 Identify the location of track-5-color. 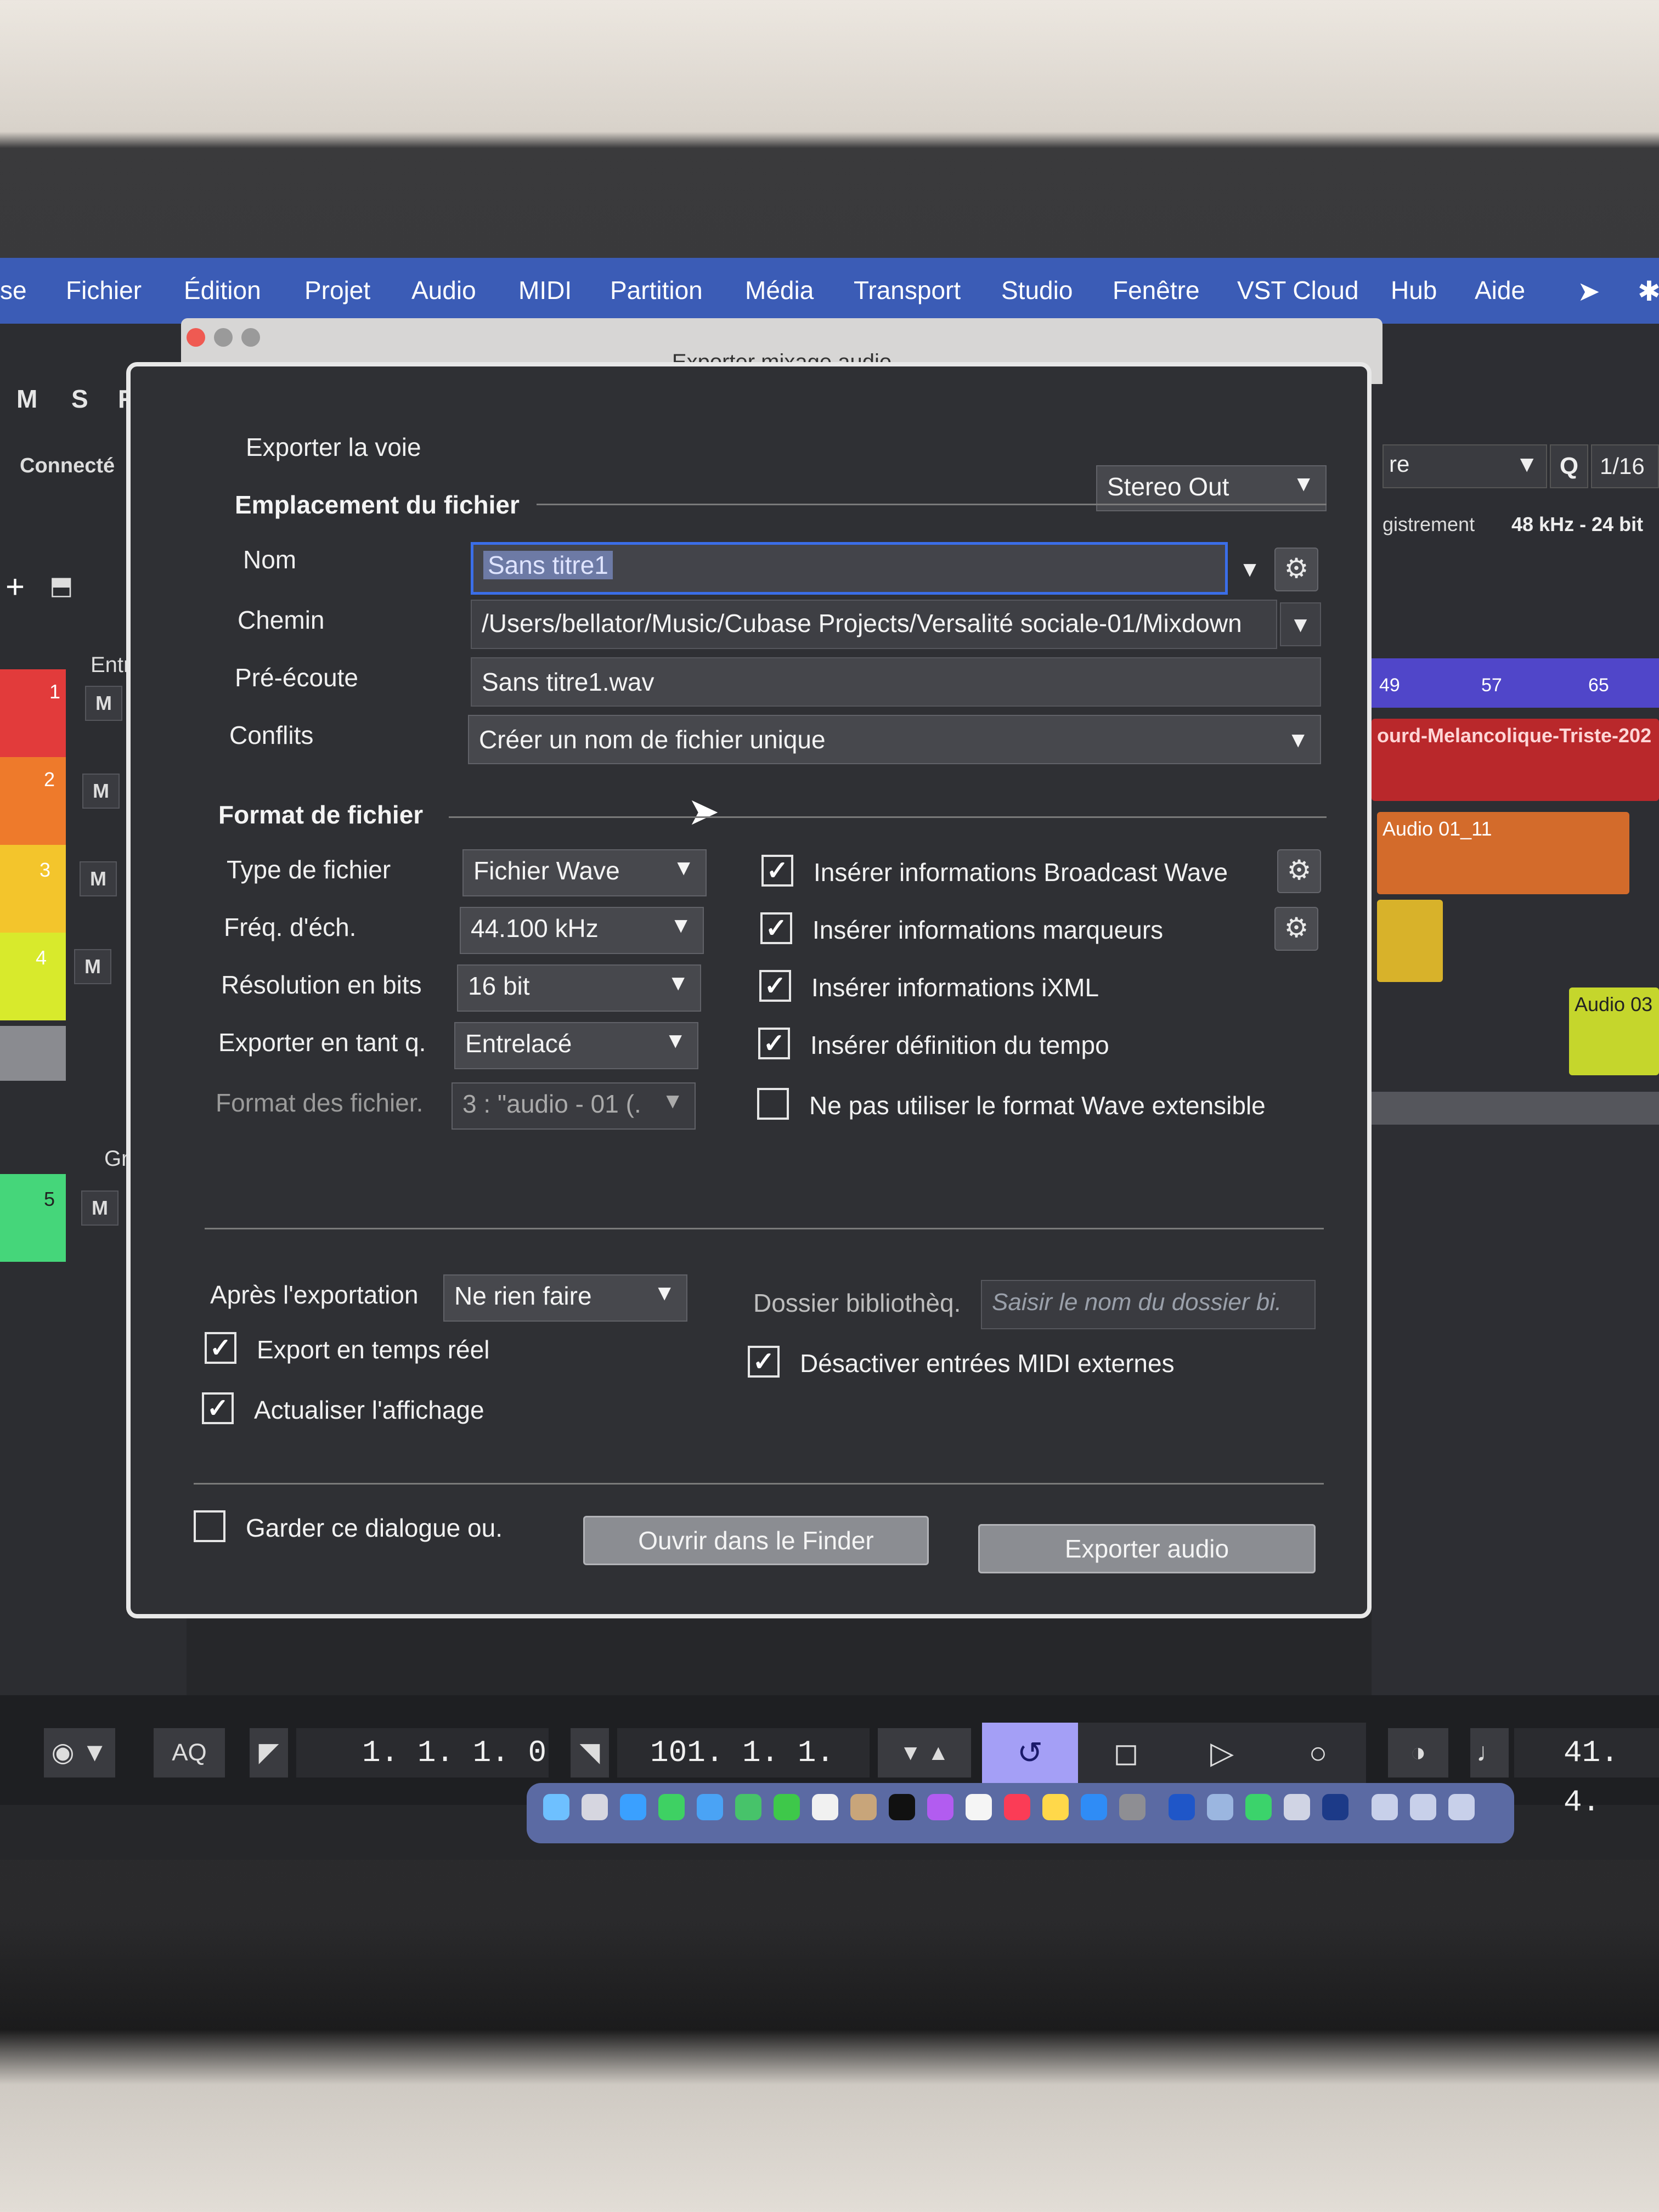
(33, 1218).